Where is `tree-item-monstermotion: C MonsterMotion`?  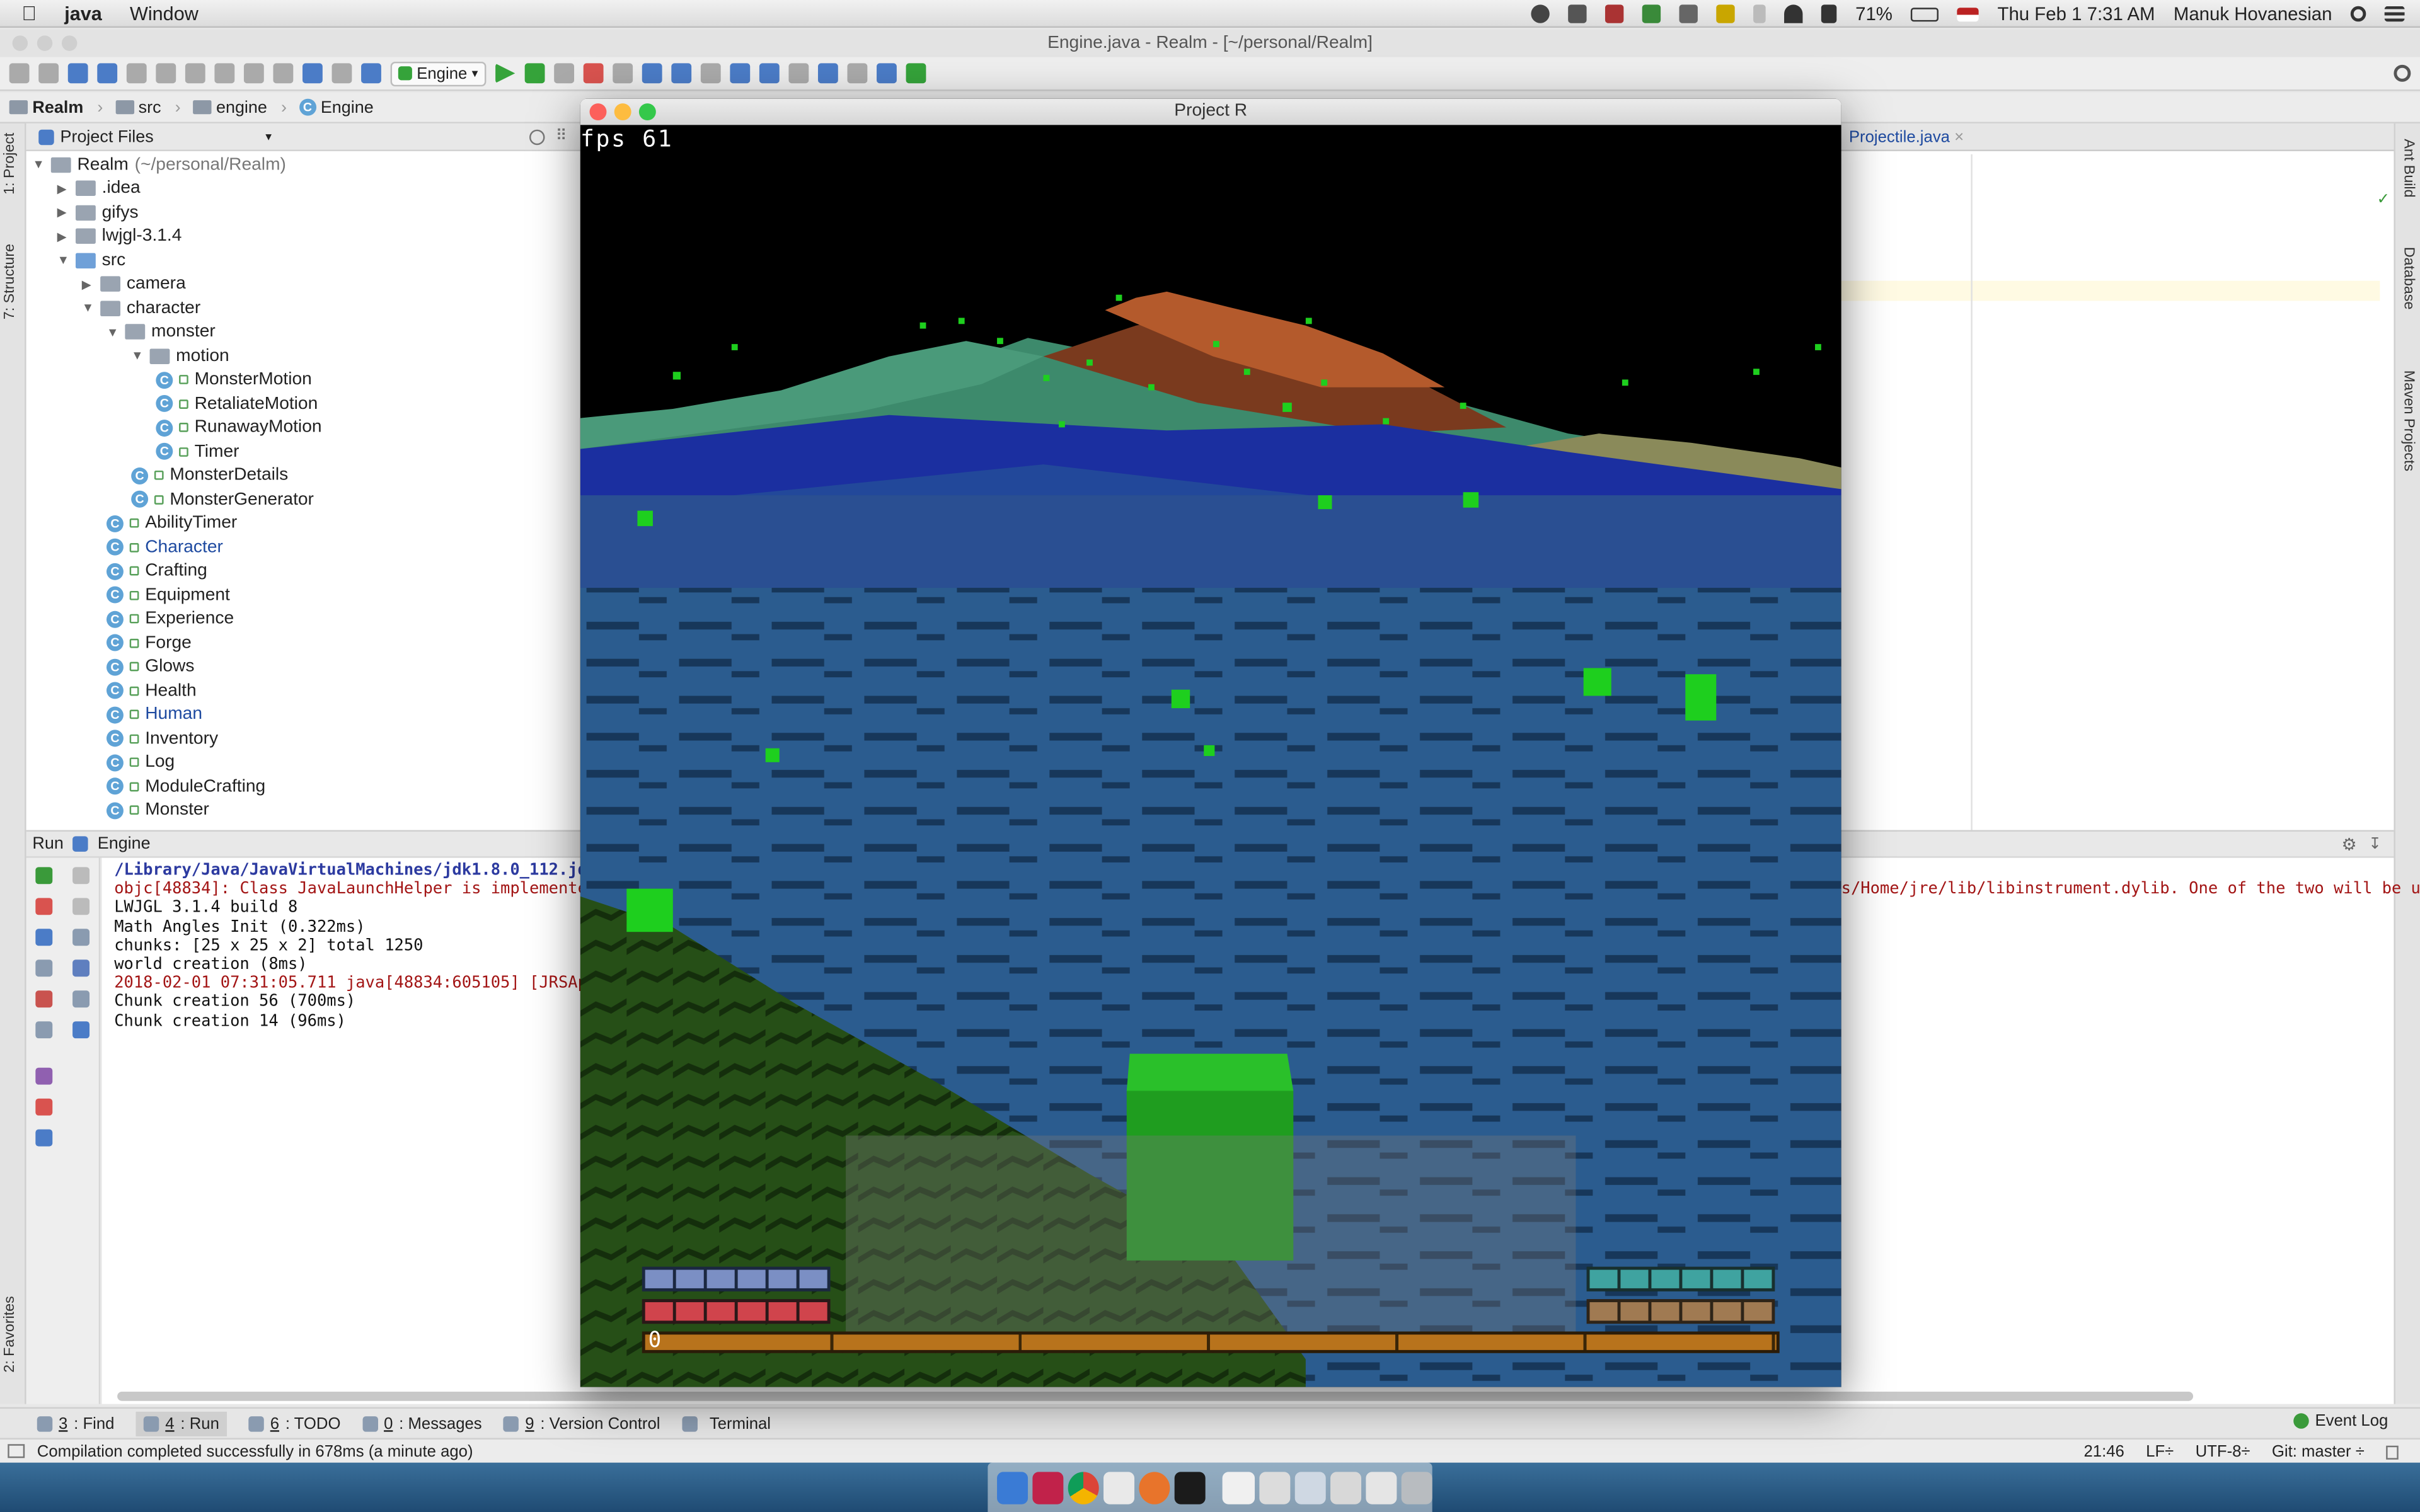
tree-item-monstermotion: C MonsterMotion is located at coordinates (234, 380).